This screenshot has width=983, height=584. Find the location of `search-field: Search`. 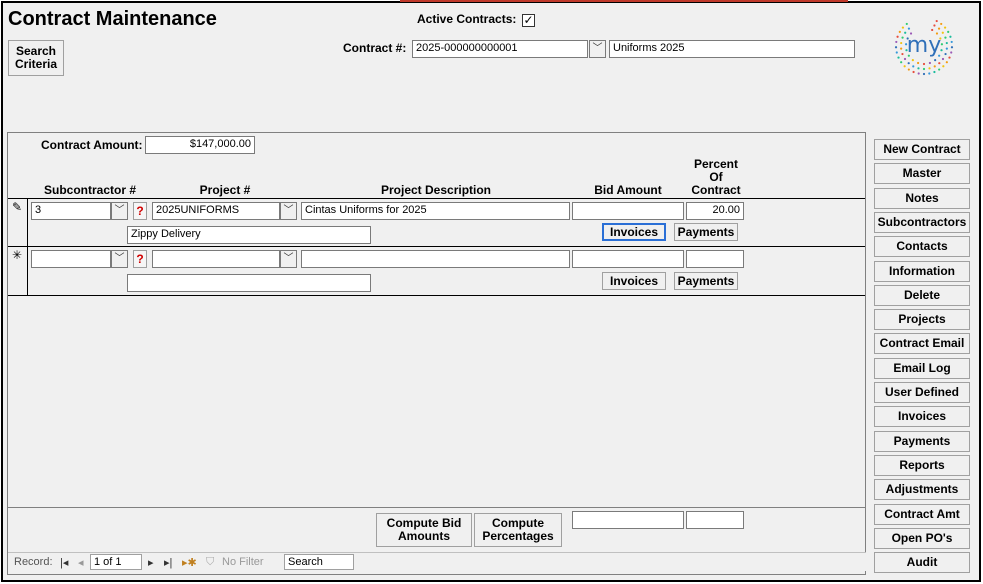

search-field: Search is located at coordinates (319, 562).